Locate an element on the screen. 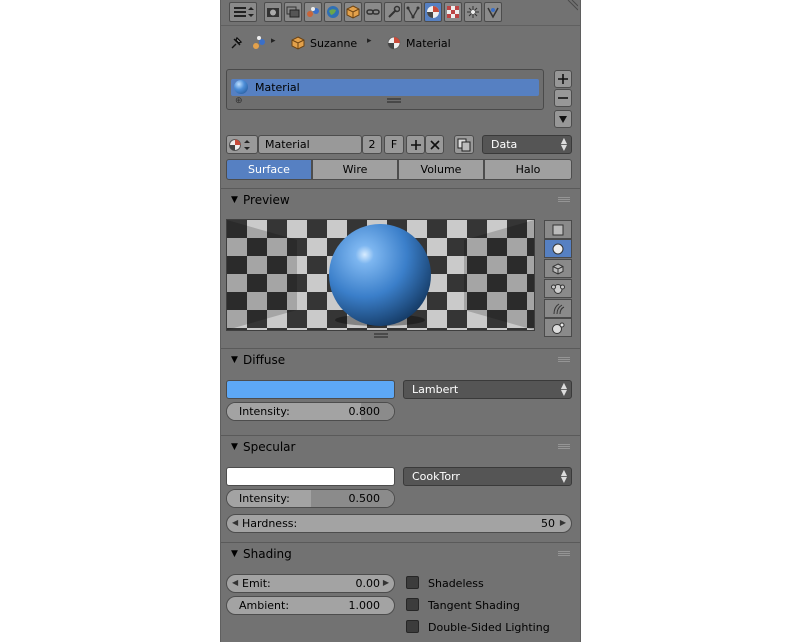 The height and width of the screenshot is (642, 800). list-item: Material is located at coordinates (385, 87).